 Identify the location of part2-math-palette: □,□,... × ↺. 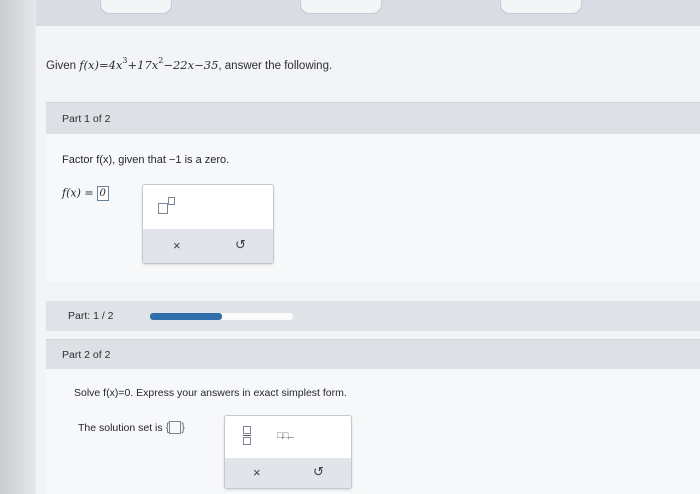
(288, 452).